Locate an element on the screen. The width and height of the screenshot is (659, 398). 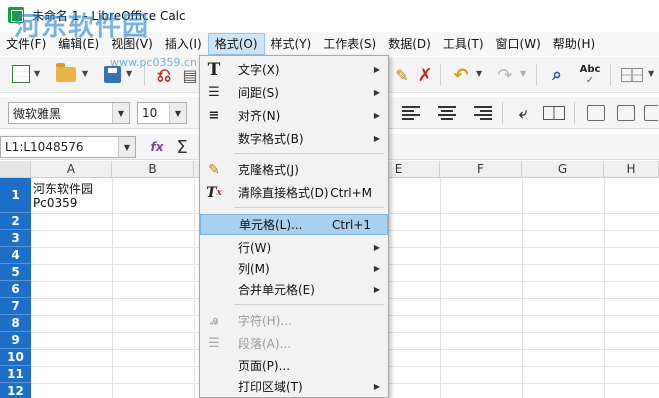
print-button: ▤ is located at coordinates (190, 75).